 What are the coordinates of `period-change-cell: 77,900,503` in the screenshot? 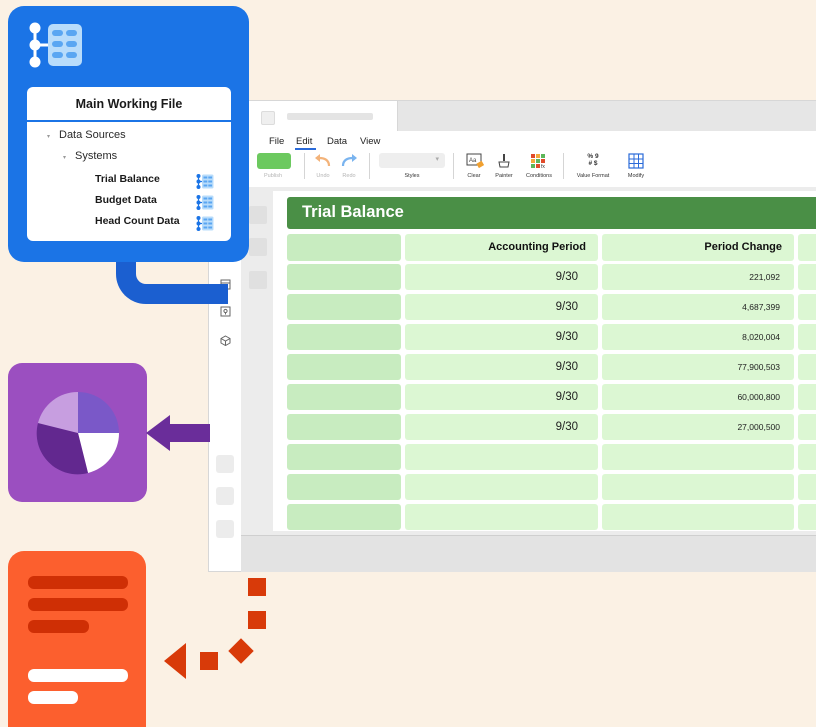 It's located at (698, 367).